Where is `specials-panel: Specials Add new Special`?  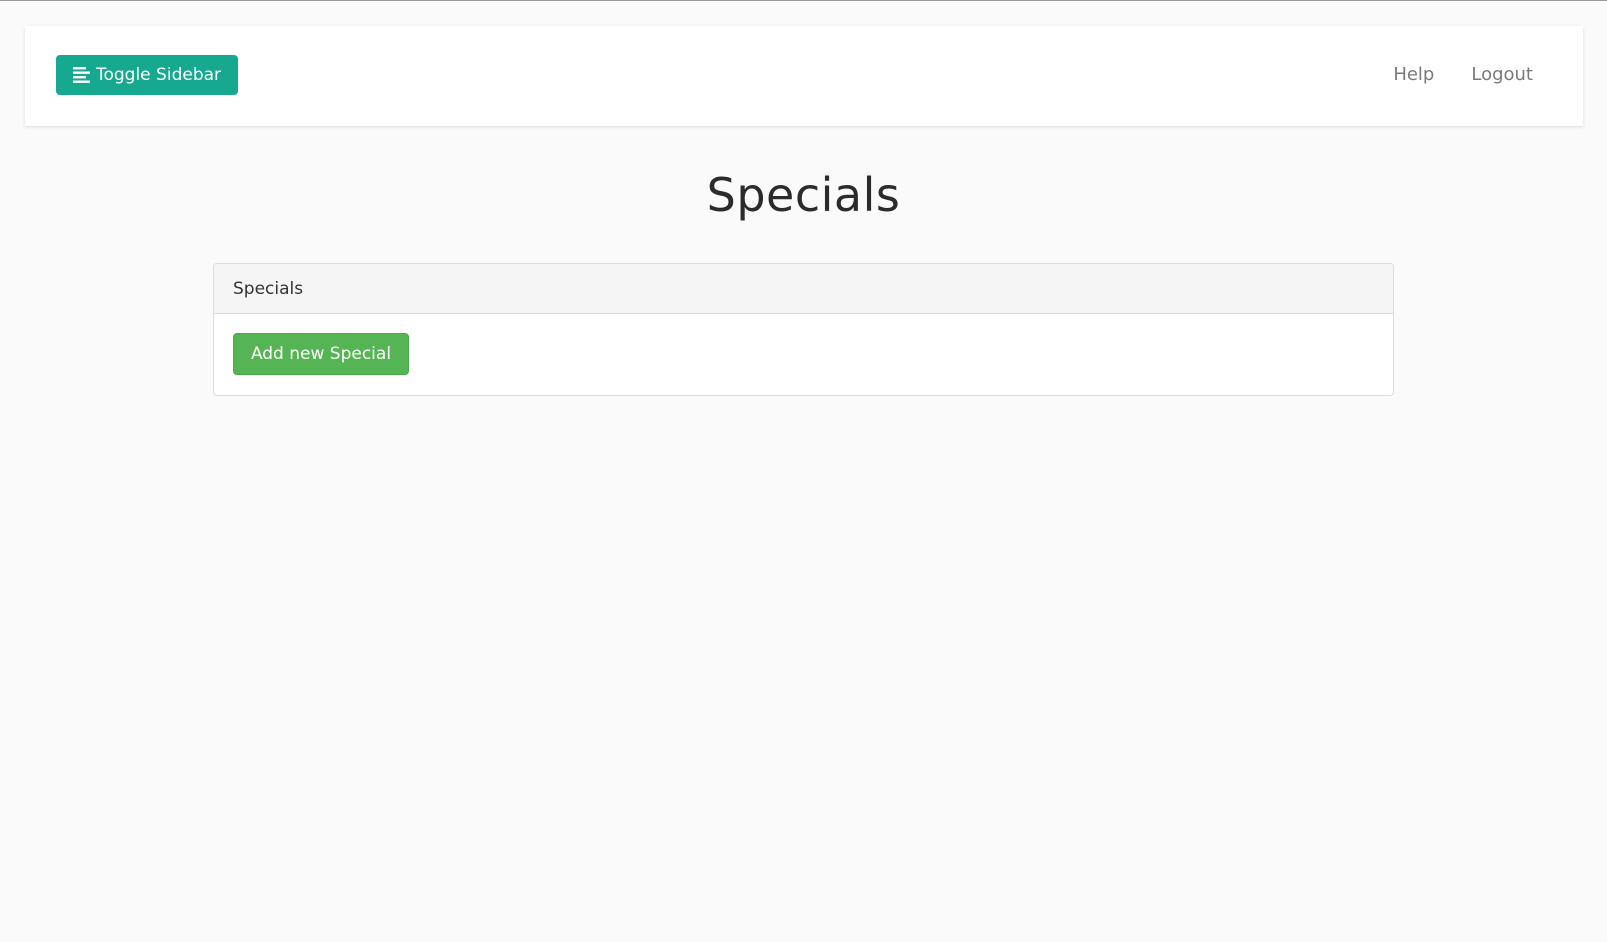 specials-panel: Specials Add new Special is located at coordinates (803, 329).